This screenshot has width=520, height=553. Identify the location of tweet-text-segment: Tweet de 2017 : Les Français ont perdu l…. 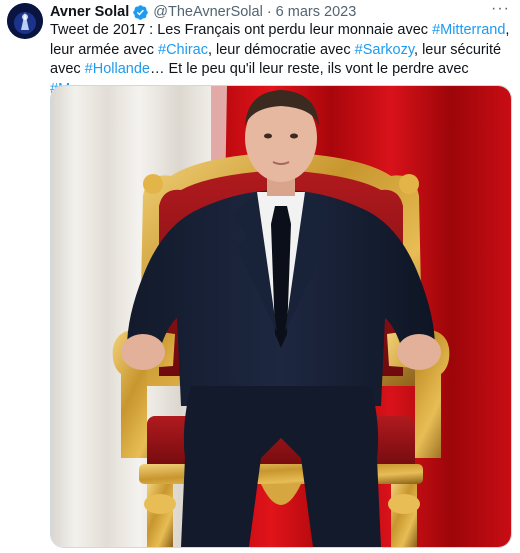
(241, 30).